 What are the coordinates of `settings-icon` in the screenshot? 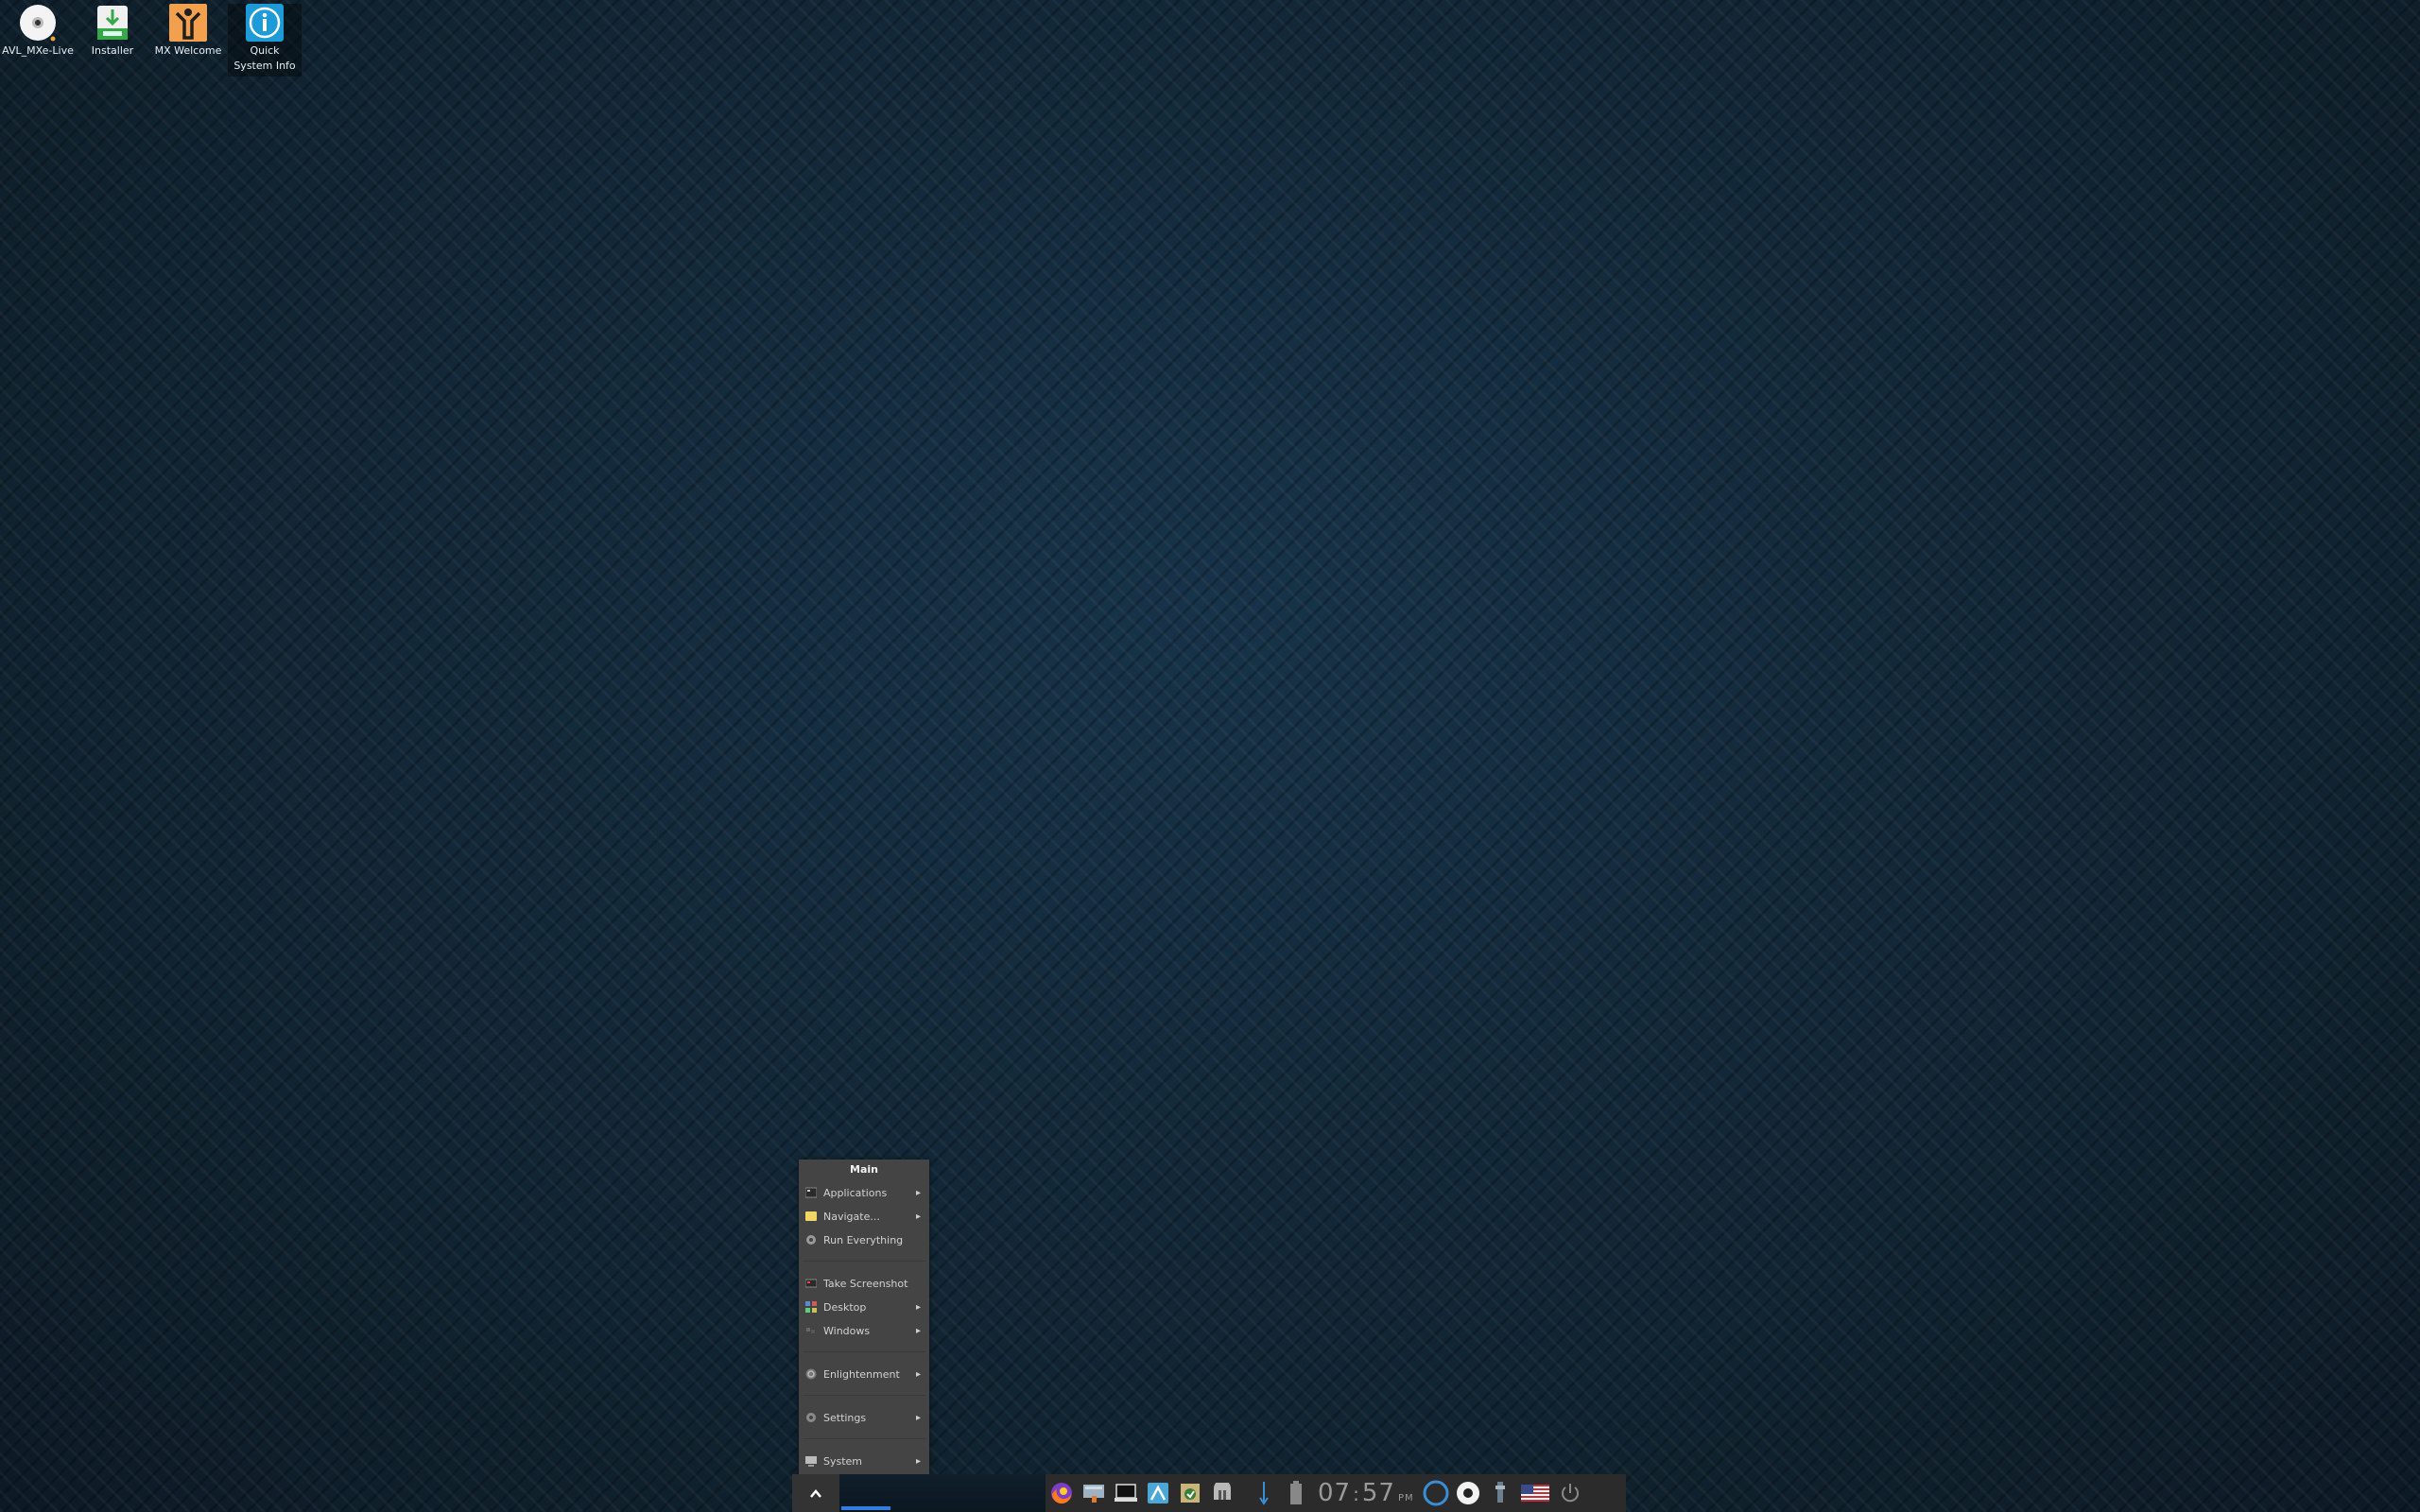 It's located at (811, 1417).